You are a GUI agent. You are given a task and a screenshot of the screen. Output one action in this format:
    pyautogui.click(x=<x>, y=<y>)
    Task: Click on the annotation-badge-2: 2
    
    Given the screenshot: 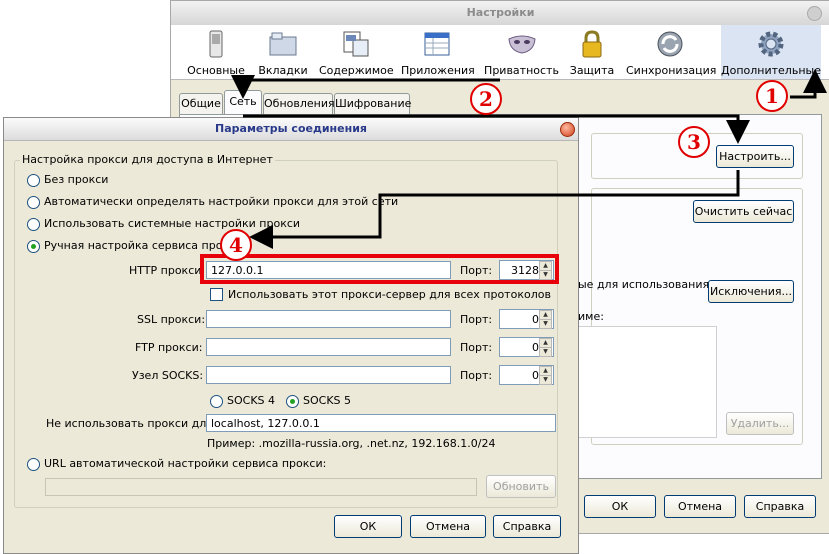 What is the action you would take?
    pyautogui.click(x=486, y=99)
    